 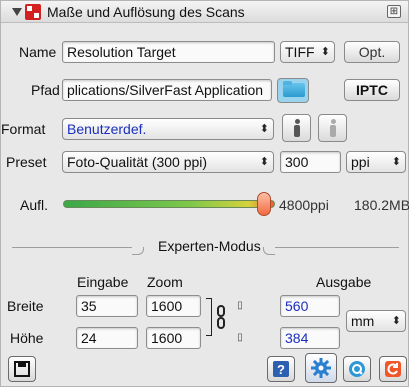 I want to click on file-format-value: TIFF, so click(x=300, y=52).